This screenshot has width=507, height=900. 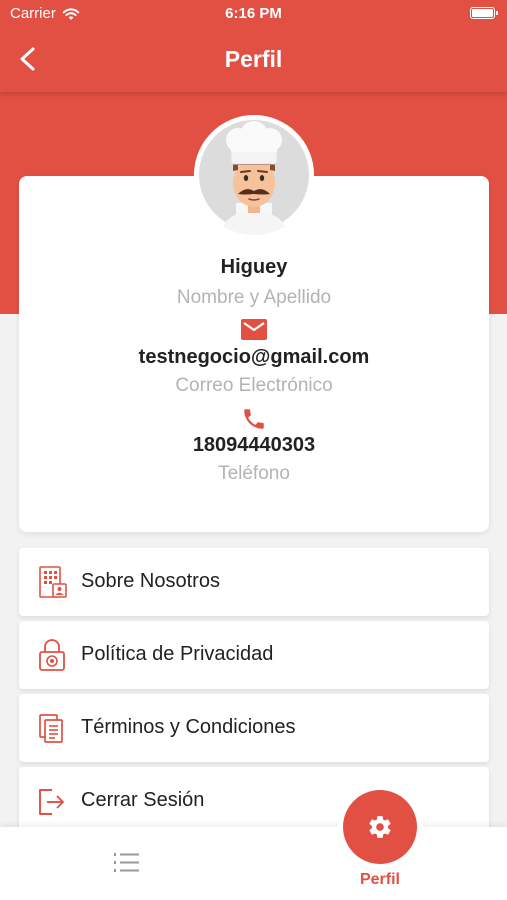 I want to click on tab-profile-label: Perfil, so click(x=379, y=879).